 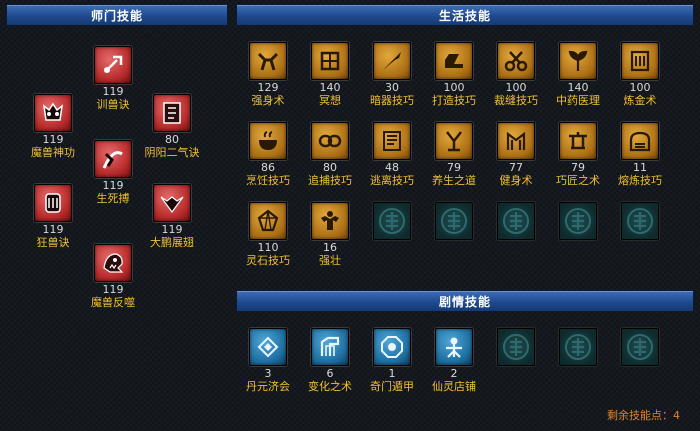 What do you see at coordinates (330, 347) in the screenshot?
I see `transformation-icon` at bounding box center [330, 347].